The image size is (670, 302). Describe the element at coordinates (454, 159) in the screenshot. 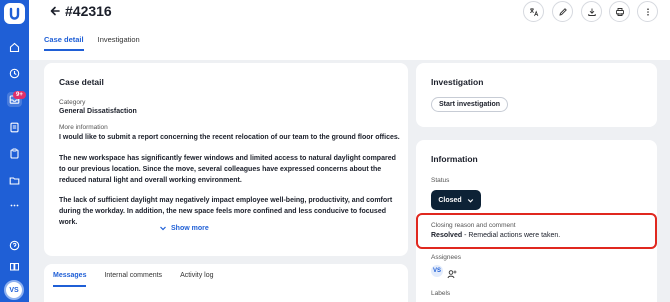

I see `information-heading: Information` at that location.